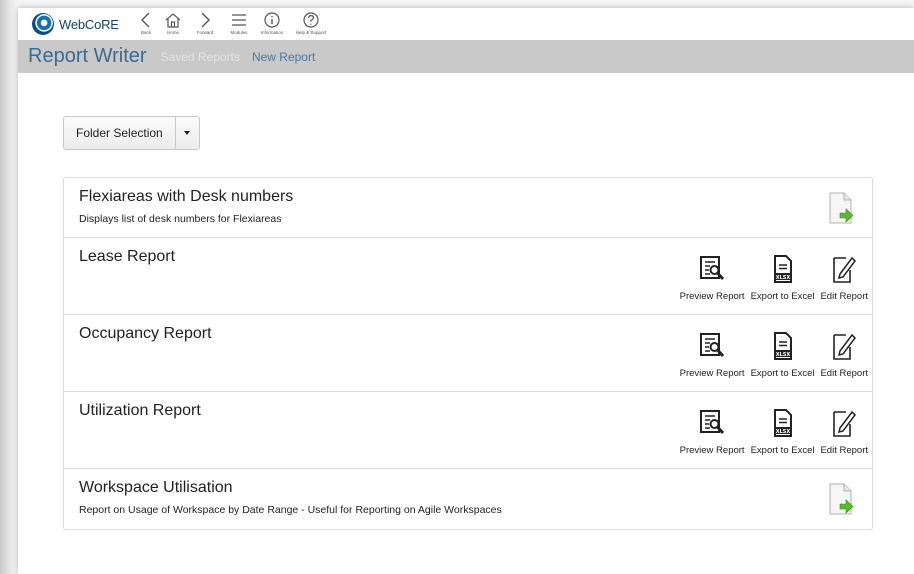 The height and width of the screenshot is (574, 914). I want to click on chevron-right-icon, so click(205, 20).